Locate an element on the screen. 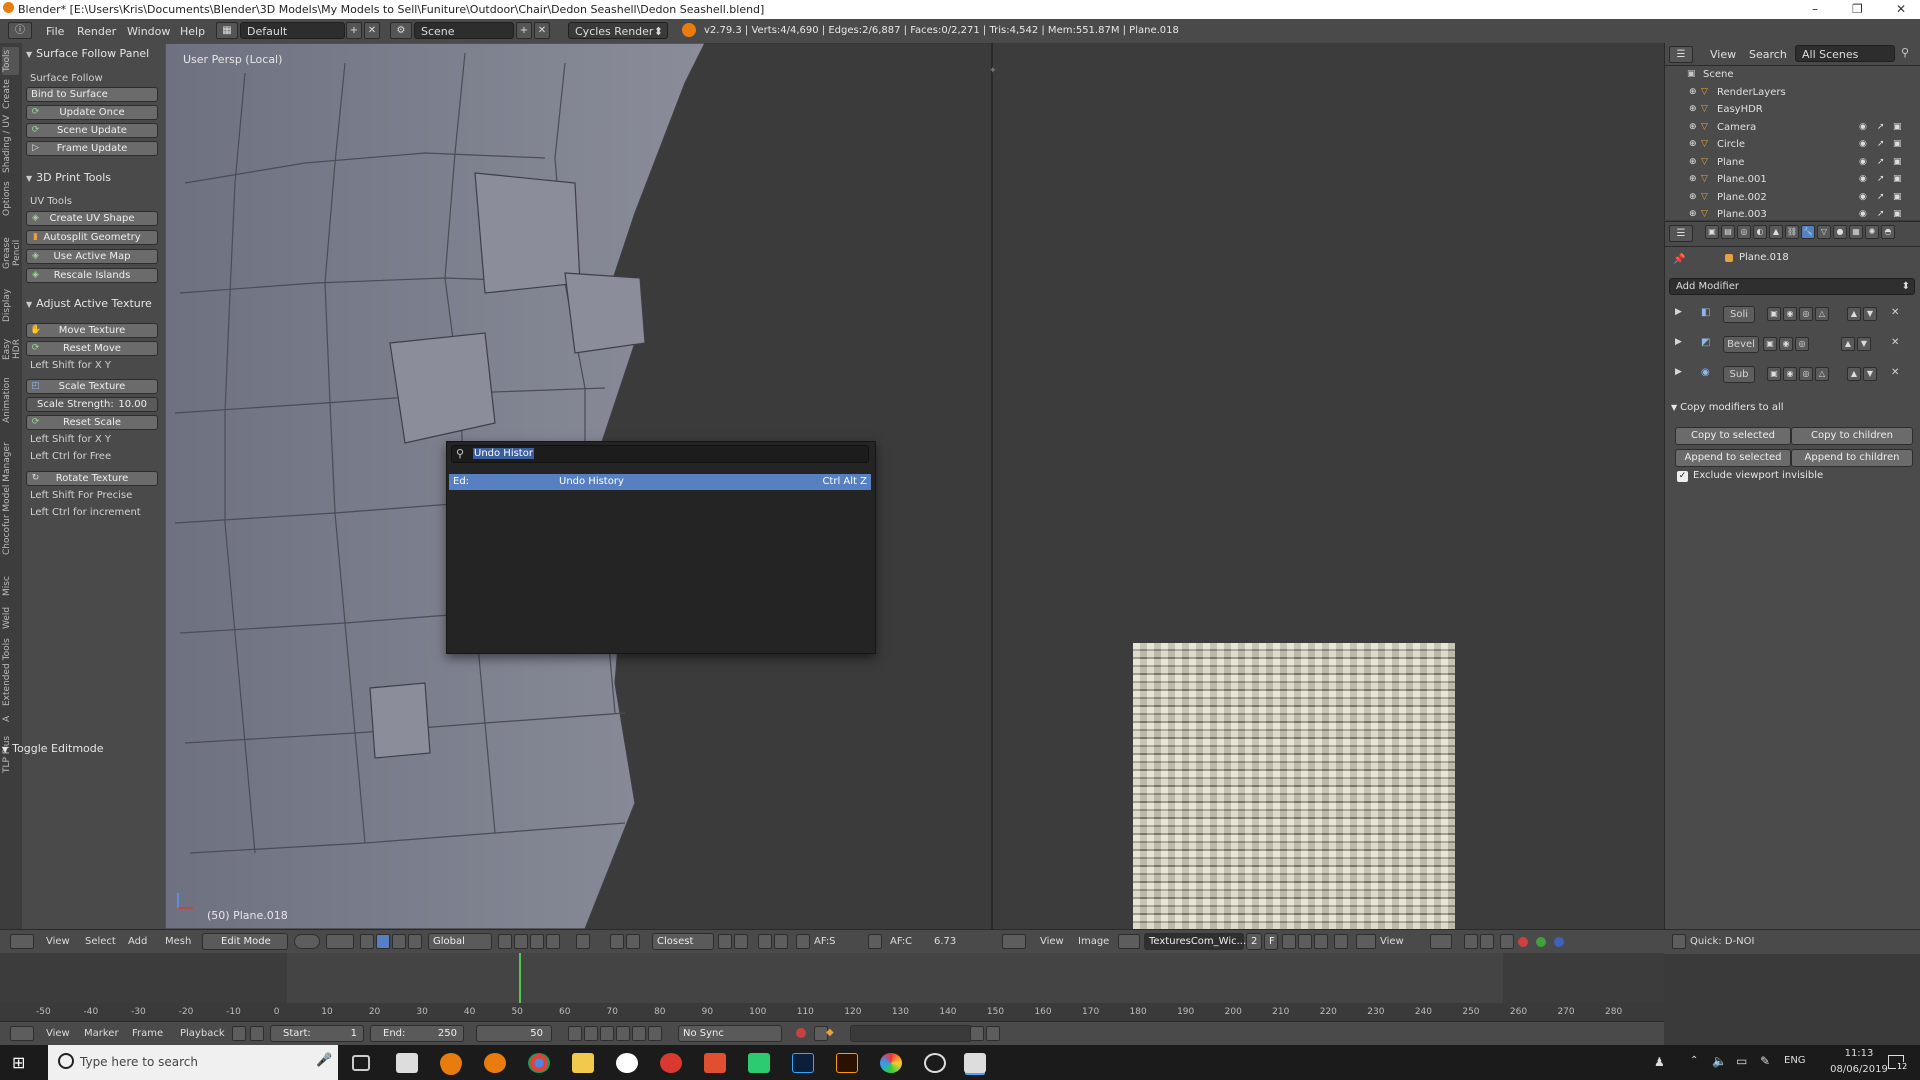 This screenshot has height=1080, width=1920. snap-project-icon is located at coordinates (741, 941).